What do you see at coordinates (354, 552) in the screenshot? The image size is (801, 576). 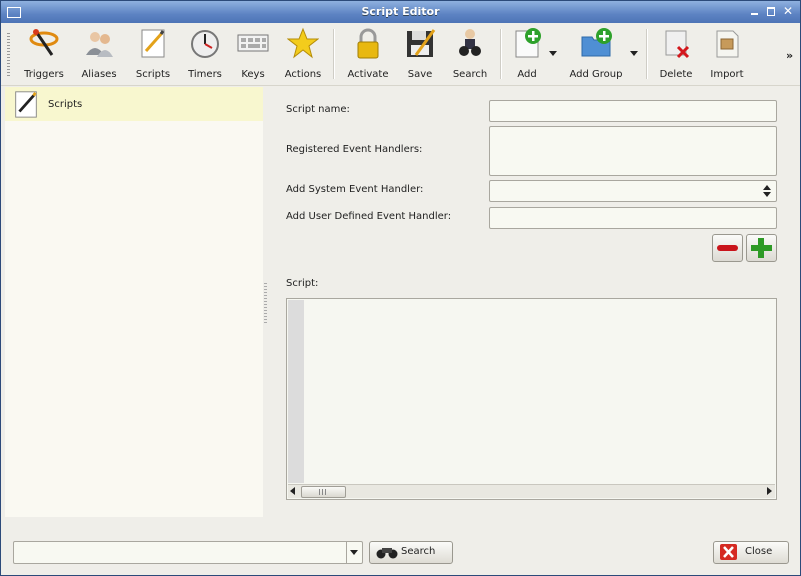 I see `chevron-down-icon` at bounding box center [354, 552].